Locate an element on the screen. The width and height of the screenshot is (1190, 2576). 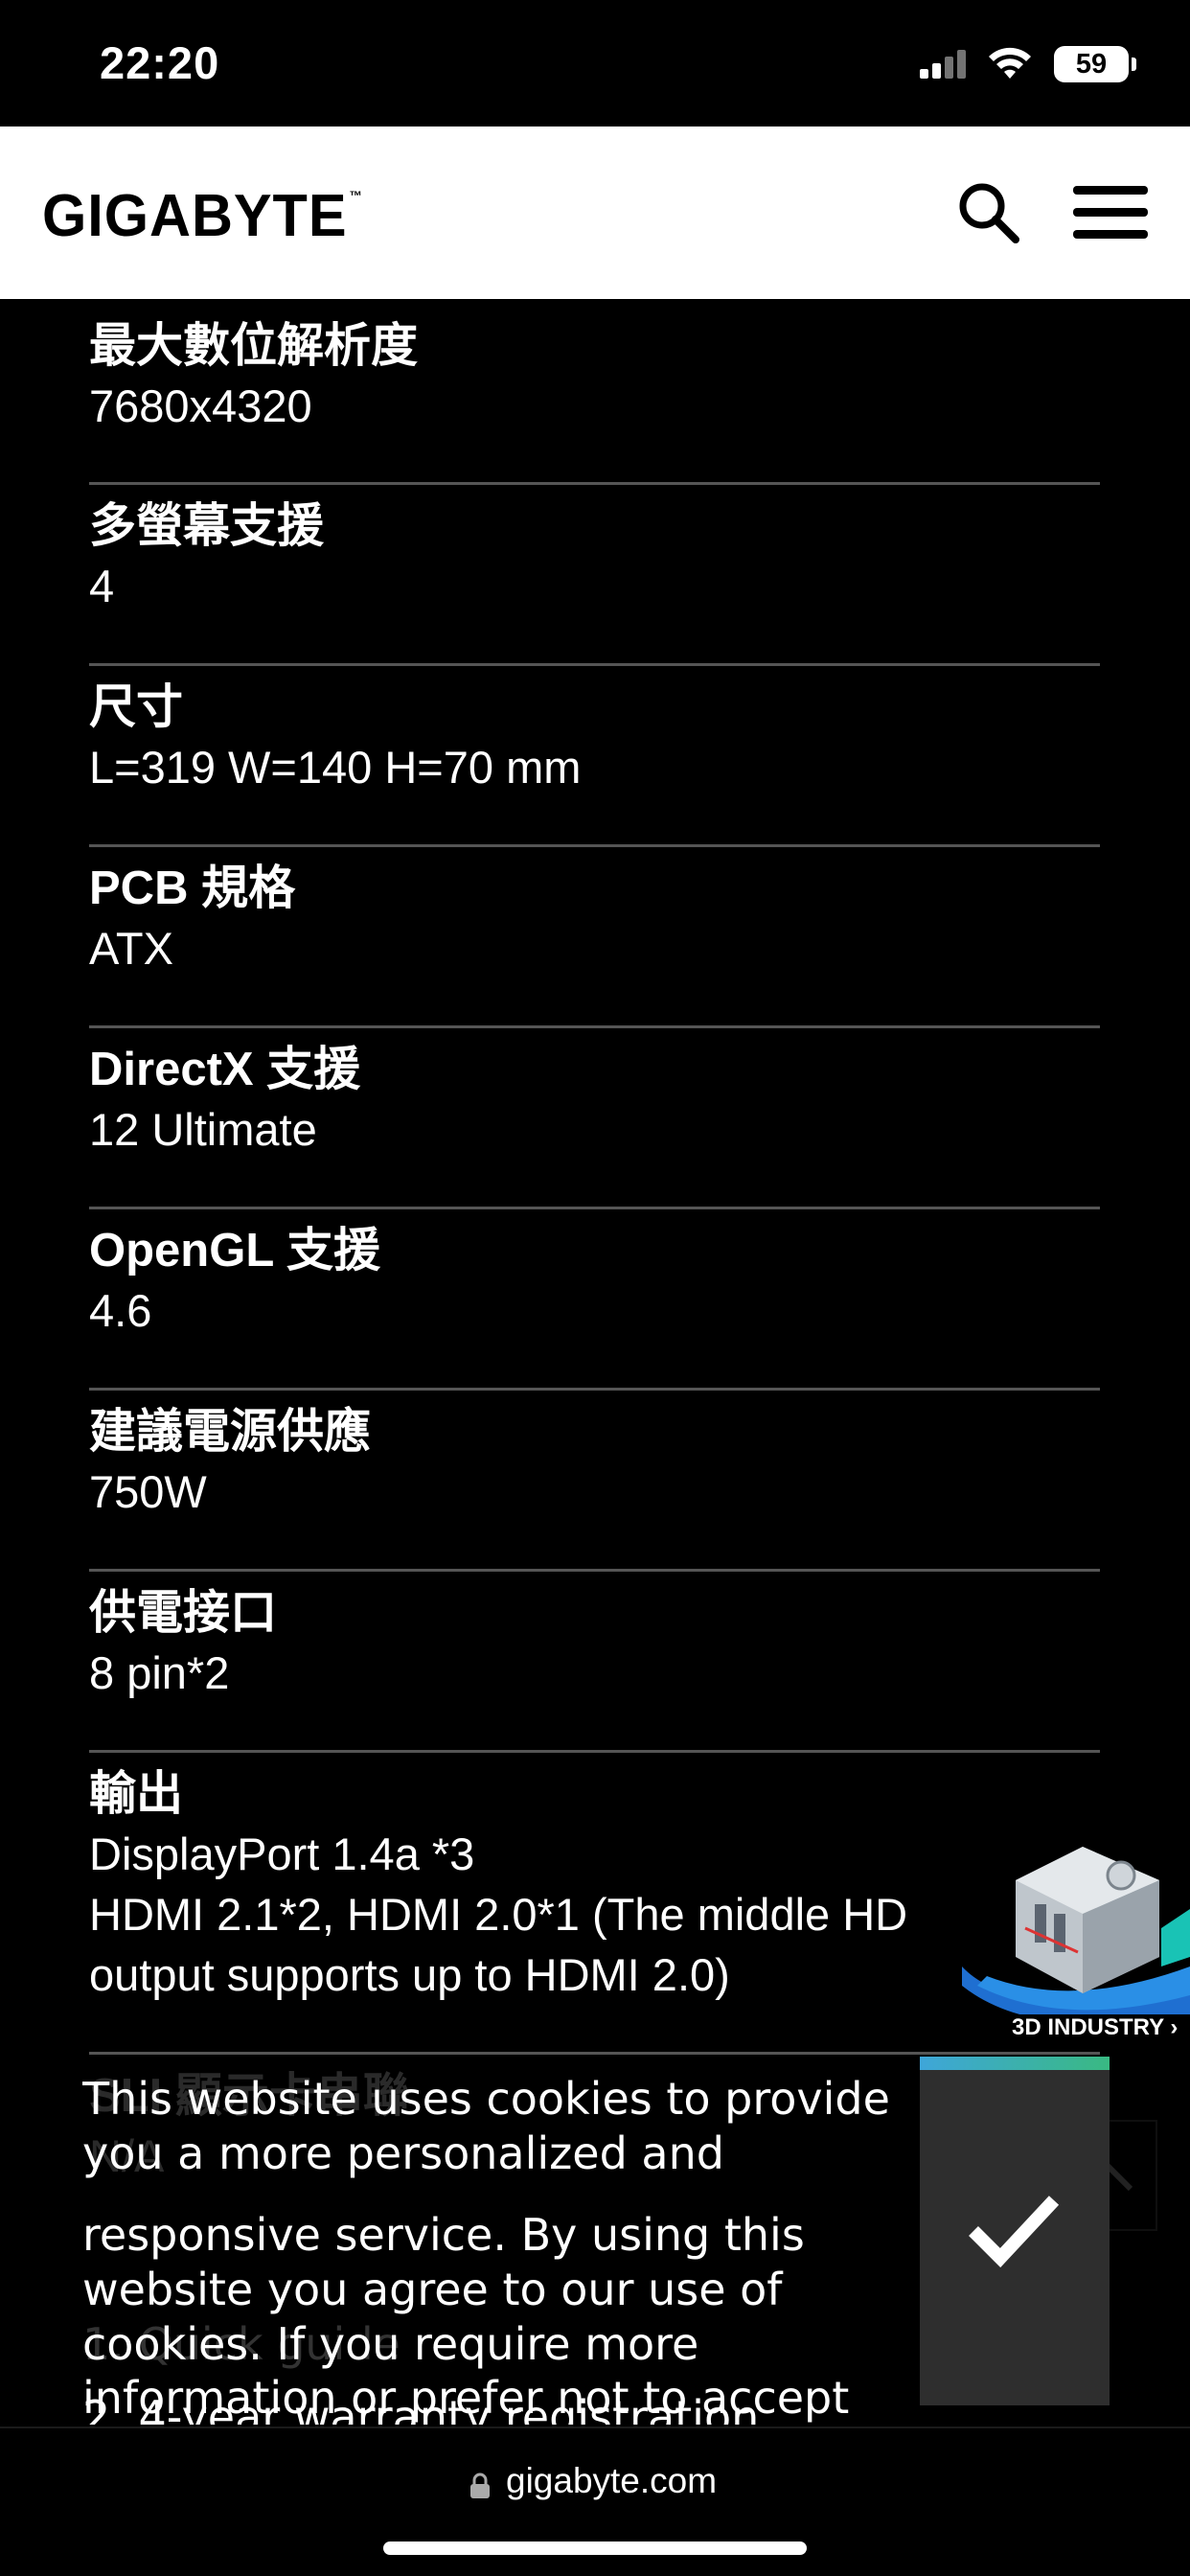
spec-value: 7680x4320 is located at coordinates (201, 405).